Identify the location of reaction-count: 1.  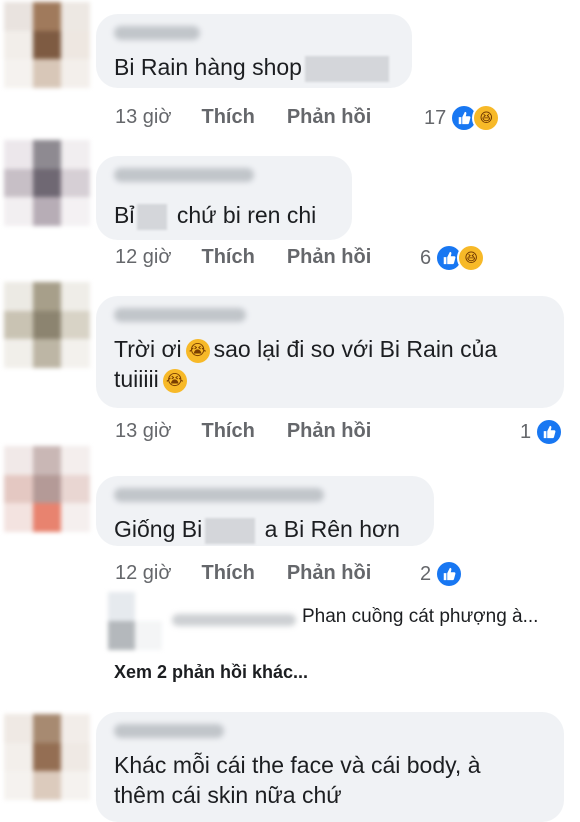
(526, 431).